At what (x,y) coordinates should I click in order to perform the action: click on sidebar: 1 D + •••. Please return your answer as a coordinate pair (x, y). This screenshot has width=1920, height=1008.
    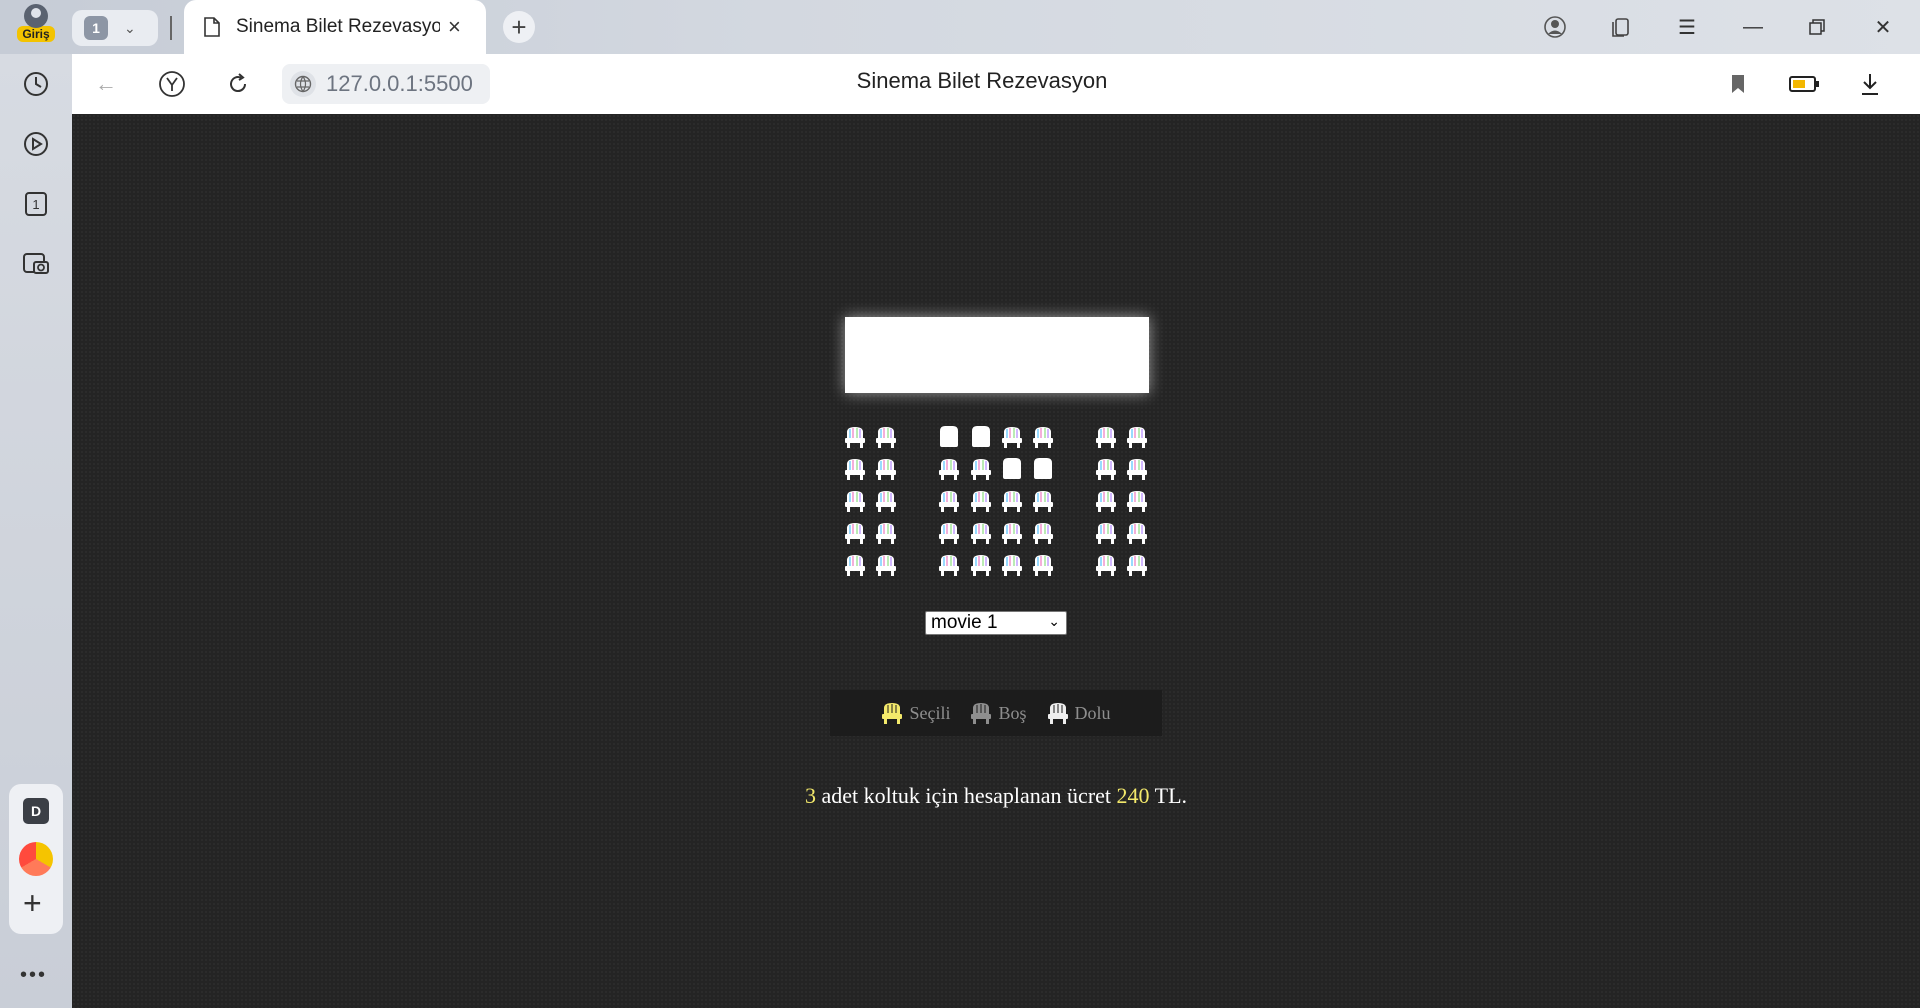
    Looking at the image, I should click on (36, 531).